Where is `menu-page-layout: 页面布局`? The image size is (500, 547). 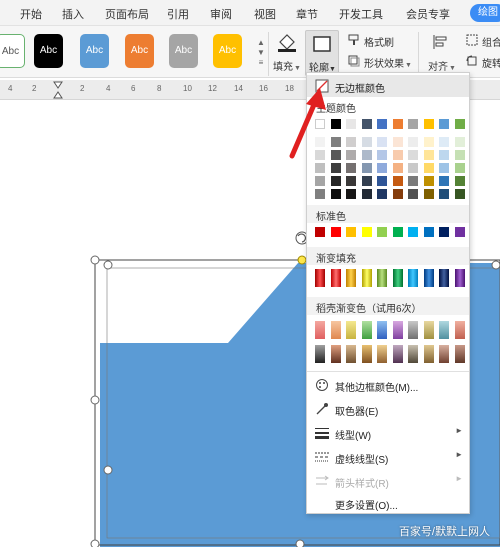 menu-page-layout: 页面布局 is located at coordinates (127, 14).